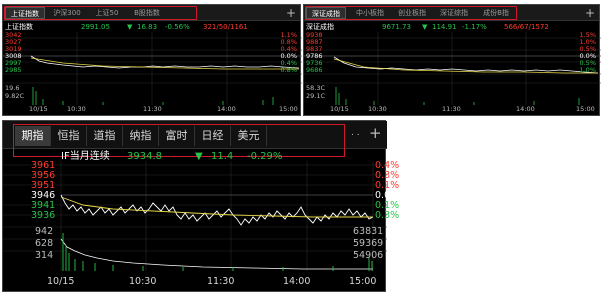 This screenshot has width=602, height=294. What do you see at coordinates (288, 109) in the screenshot?
I see `sh-time-4: 15:00` at bounding box center [288, 109].